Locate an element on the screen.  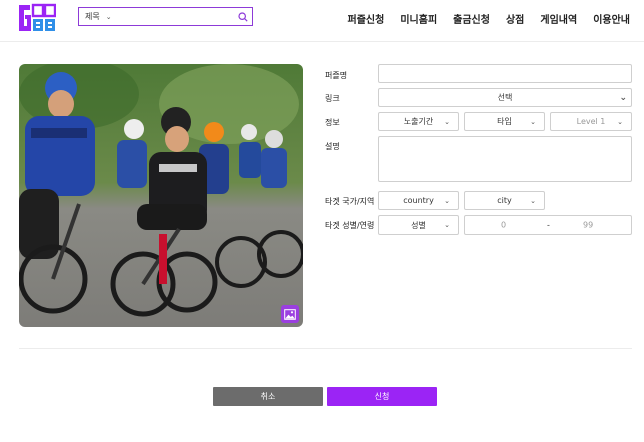
main-nav: 퍼즐신청 미니홈피 출금신청 상점 게임내역 이용안내 is located at coordinates (489, 18).